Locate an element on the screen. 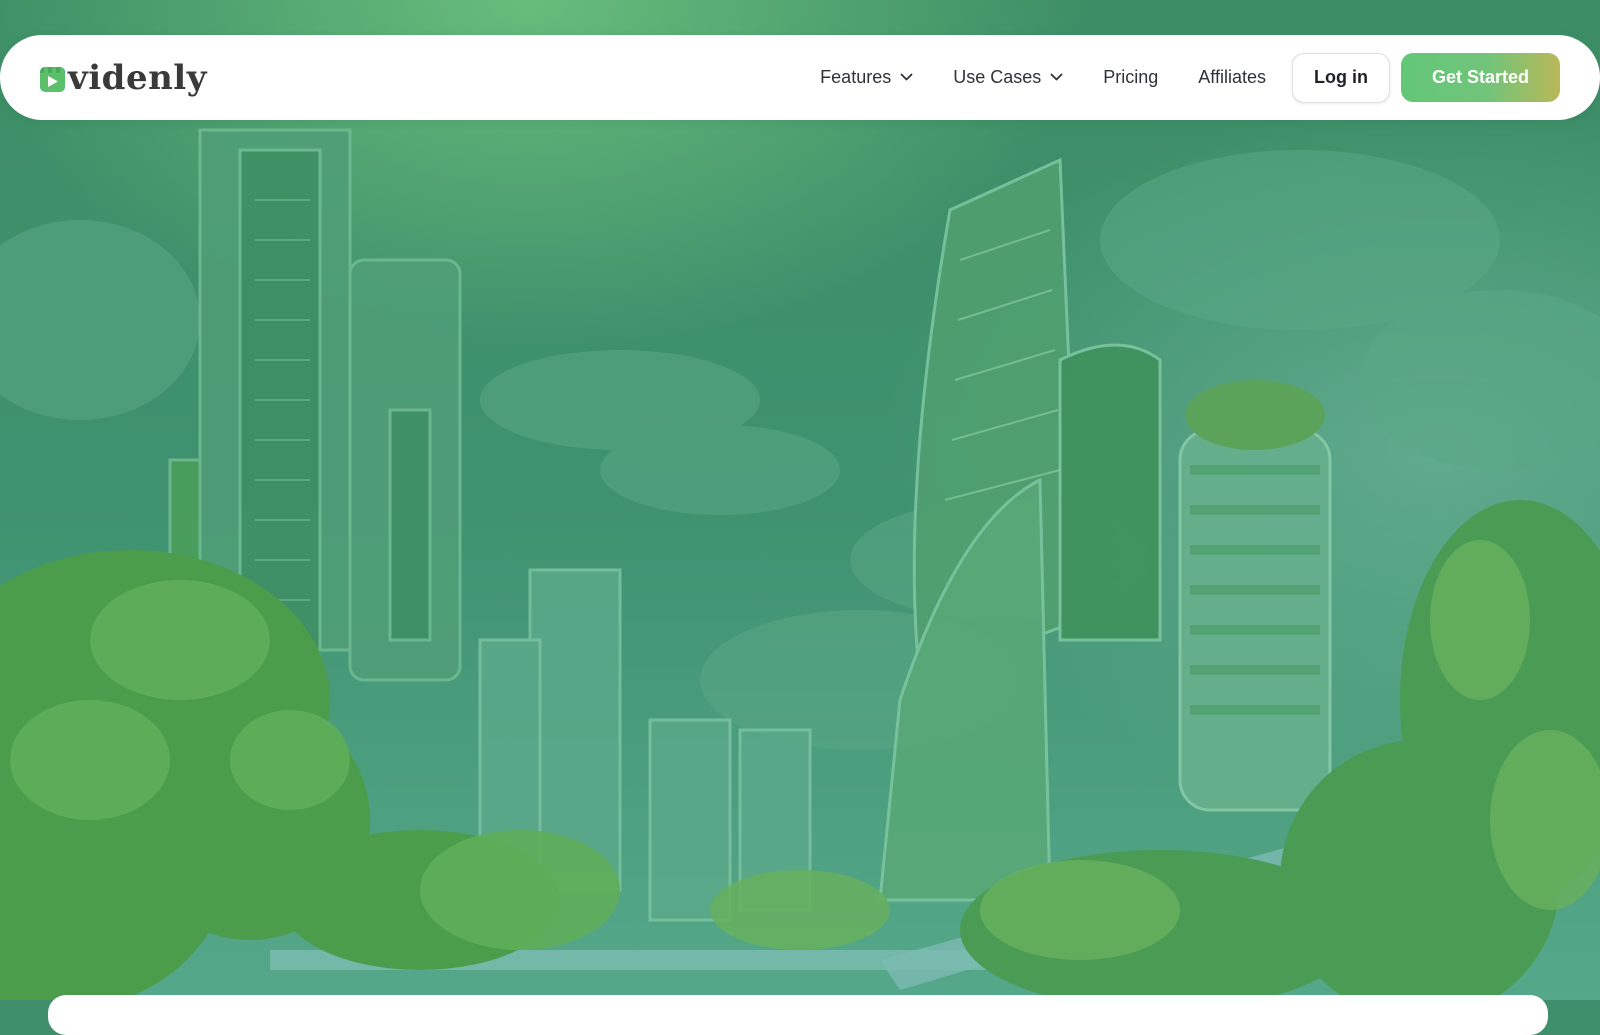  brand-name: videnly is located at coordinates (137, 77).